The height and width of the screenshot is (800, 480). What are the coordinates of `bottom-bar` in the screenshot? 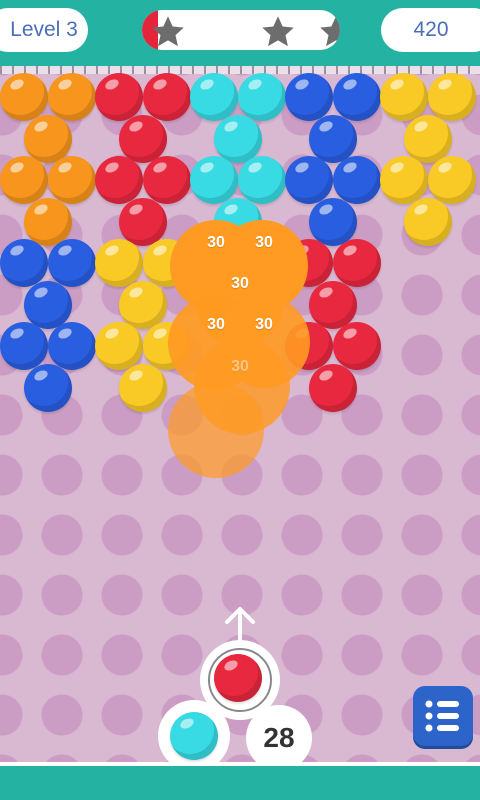 It's located at (240, 781).